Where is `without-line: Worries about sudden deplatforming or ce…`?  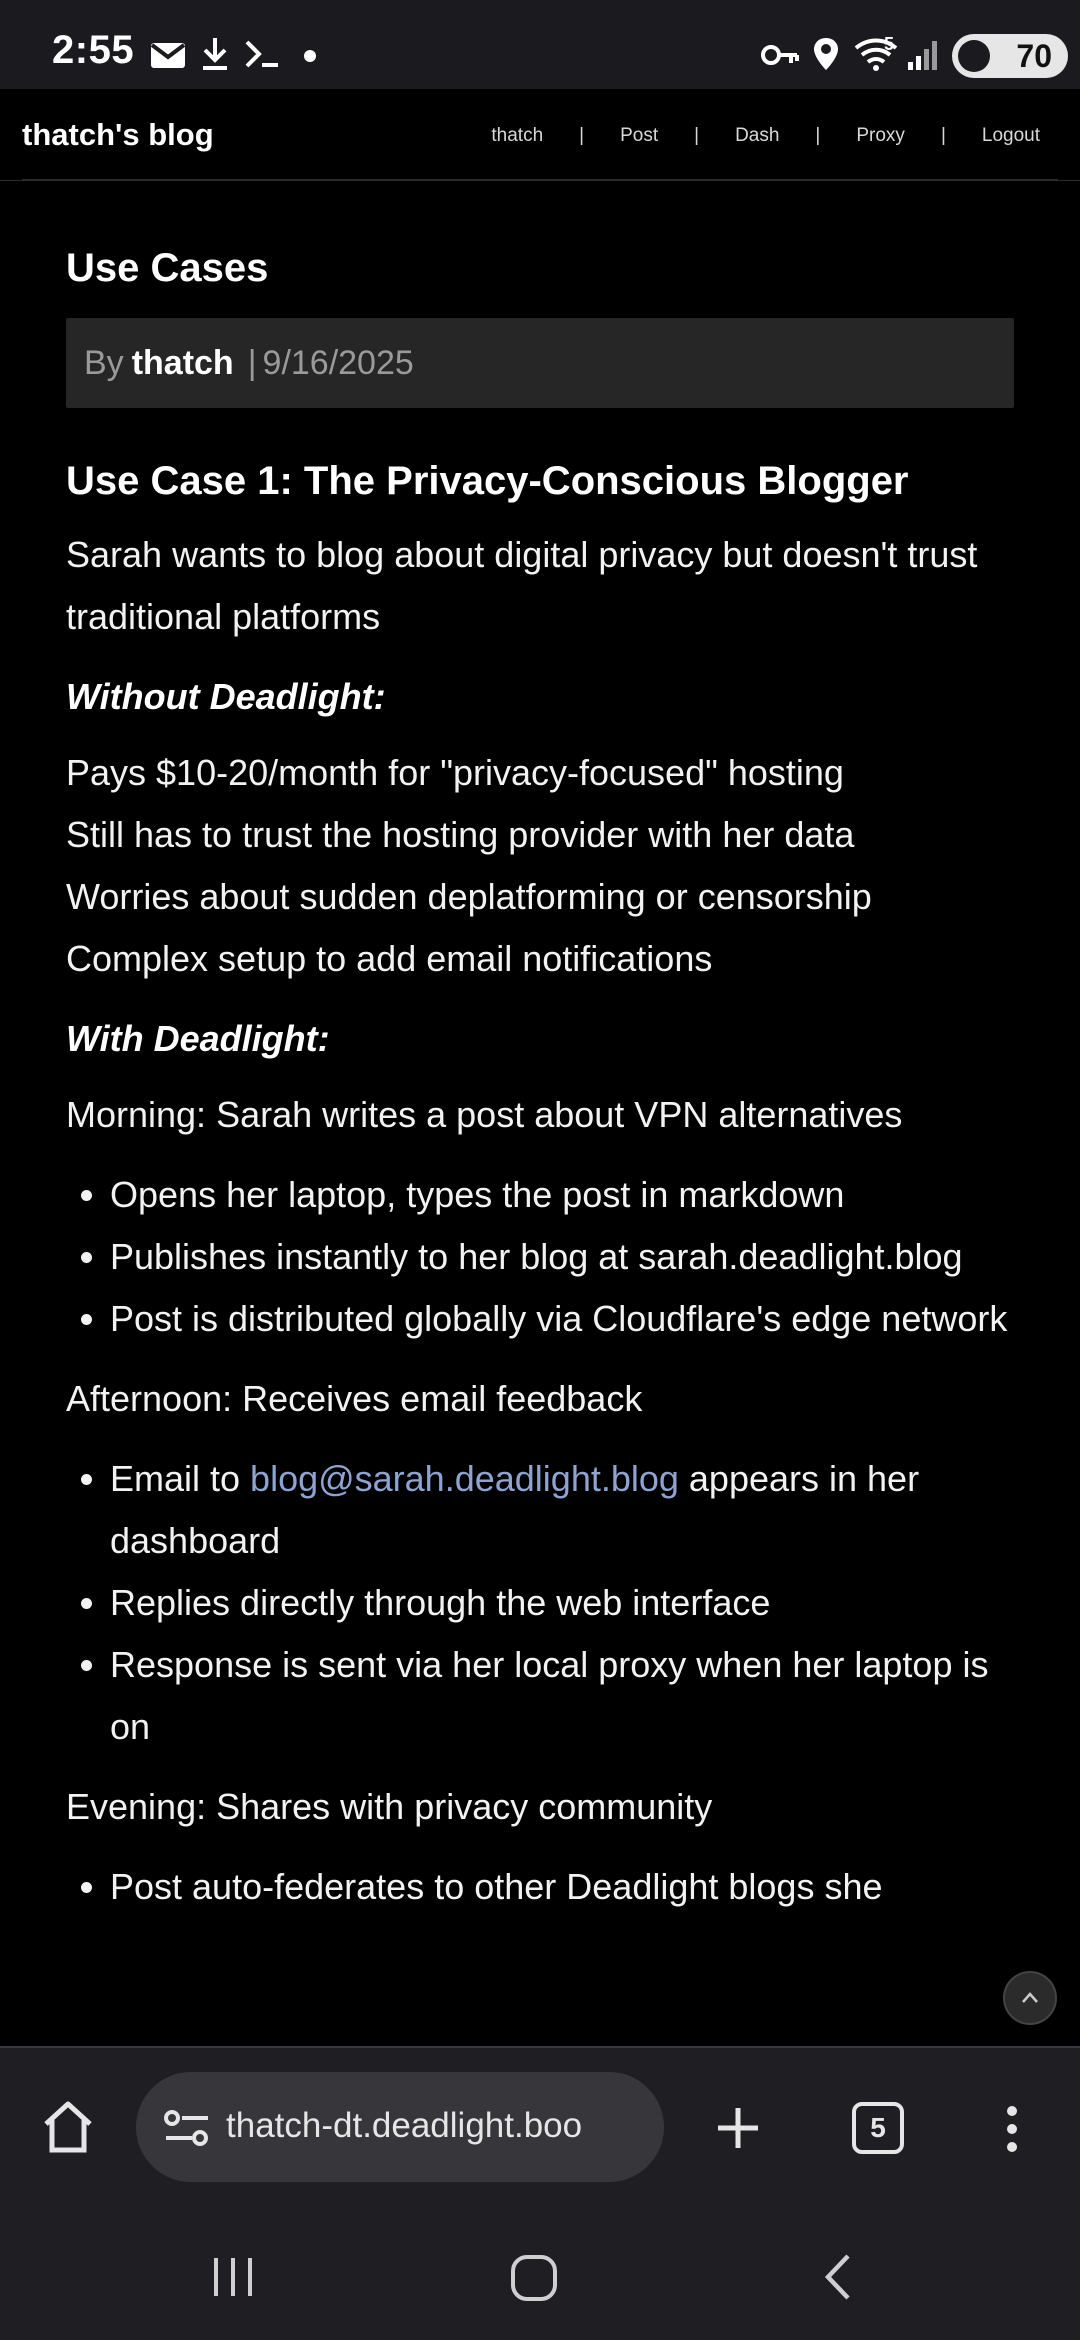
without-line: Worries about sudden deplatforming or ce… is located at coordinates (469, 896).